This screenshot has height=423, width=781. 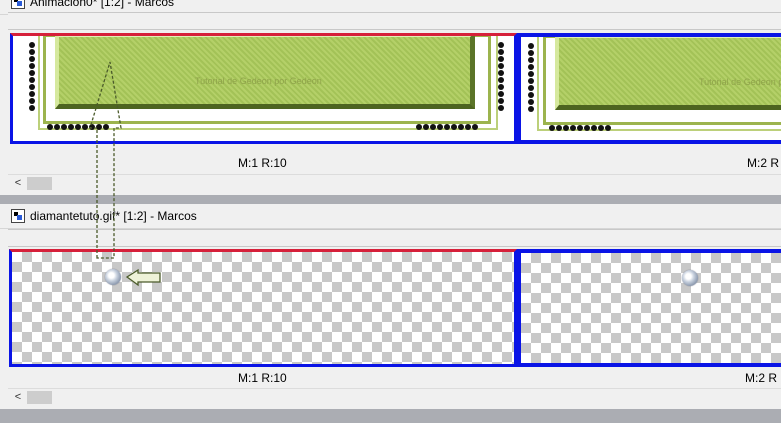 What do you see at coordinates (447, 127) in the screenshot?
I see `bottom-right-ornament` at bounding box center [447, 127].